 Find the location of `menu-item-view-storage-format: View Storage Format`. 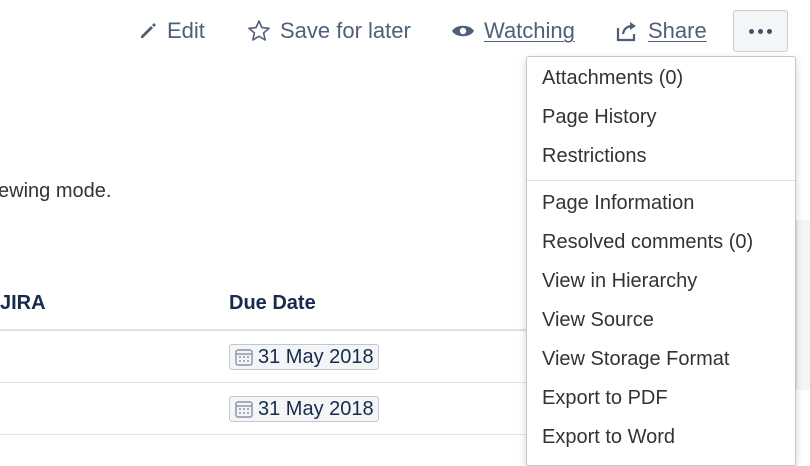

menu-item-view-storage-format: View Storage Format is located at coordinates (636, 359).